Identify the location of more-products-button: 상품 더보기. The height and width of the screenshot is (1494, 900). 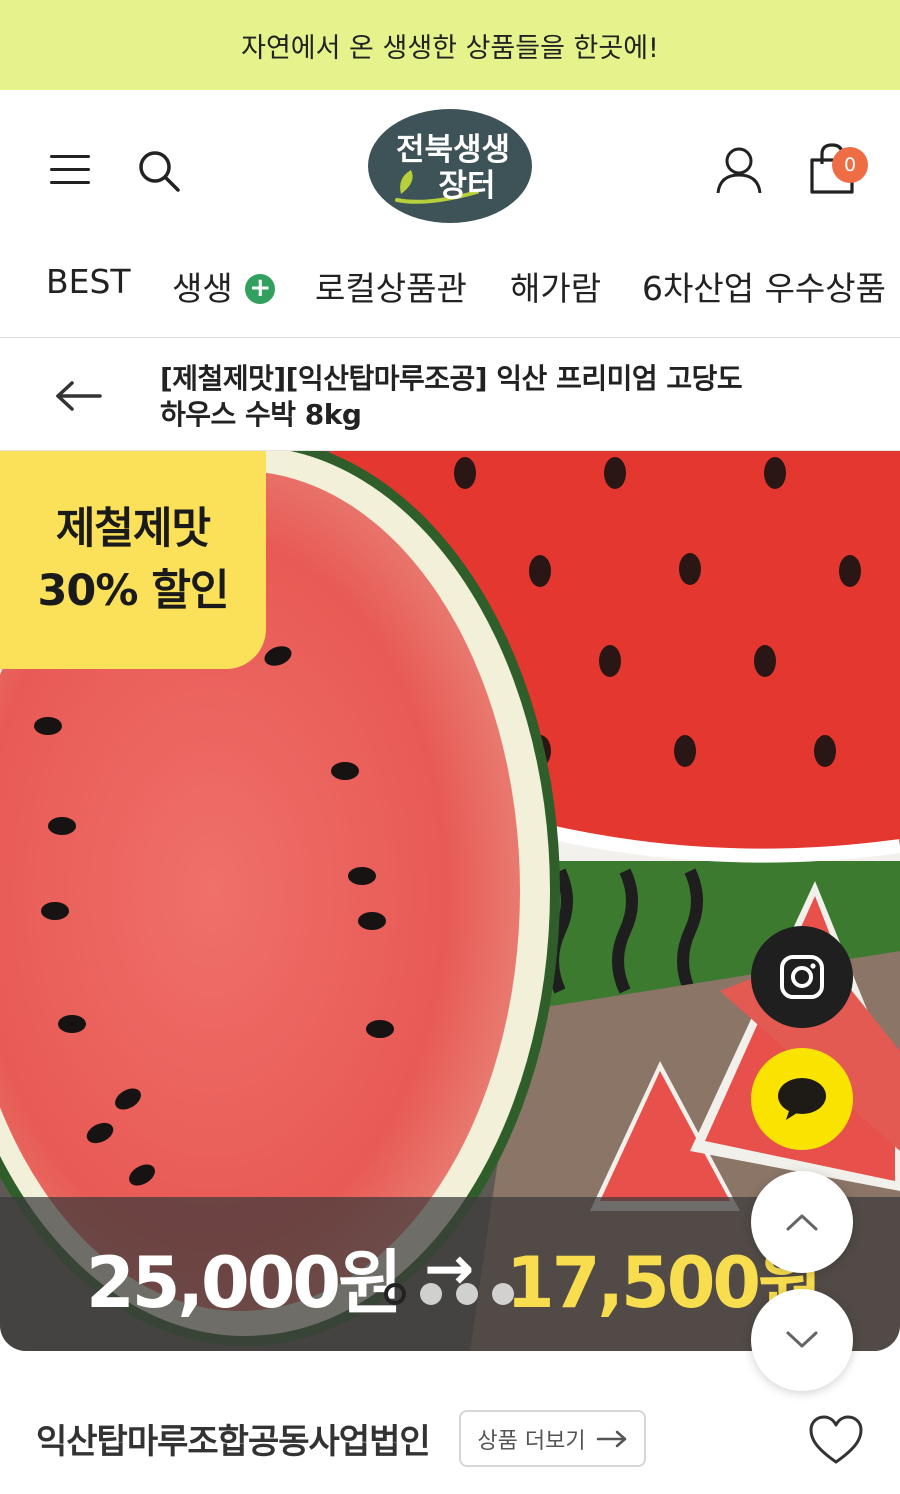
(552, 1438).